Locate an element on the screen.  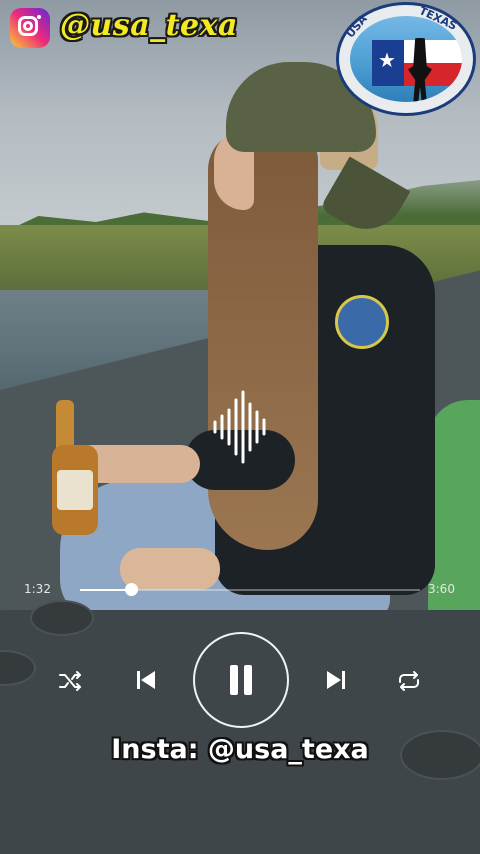
repeat-icon is located at coordinates (409, 681).